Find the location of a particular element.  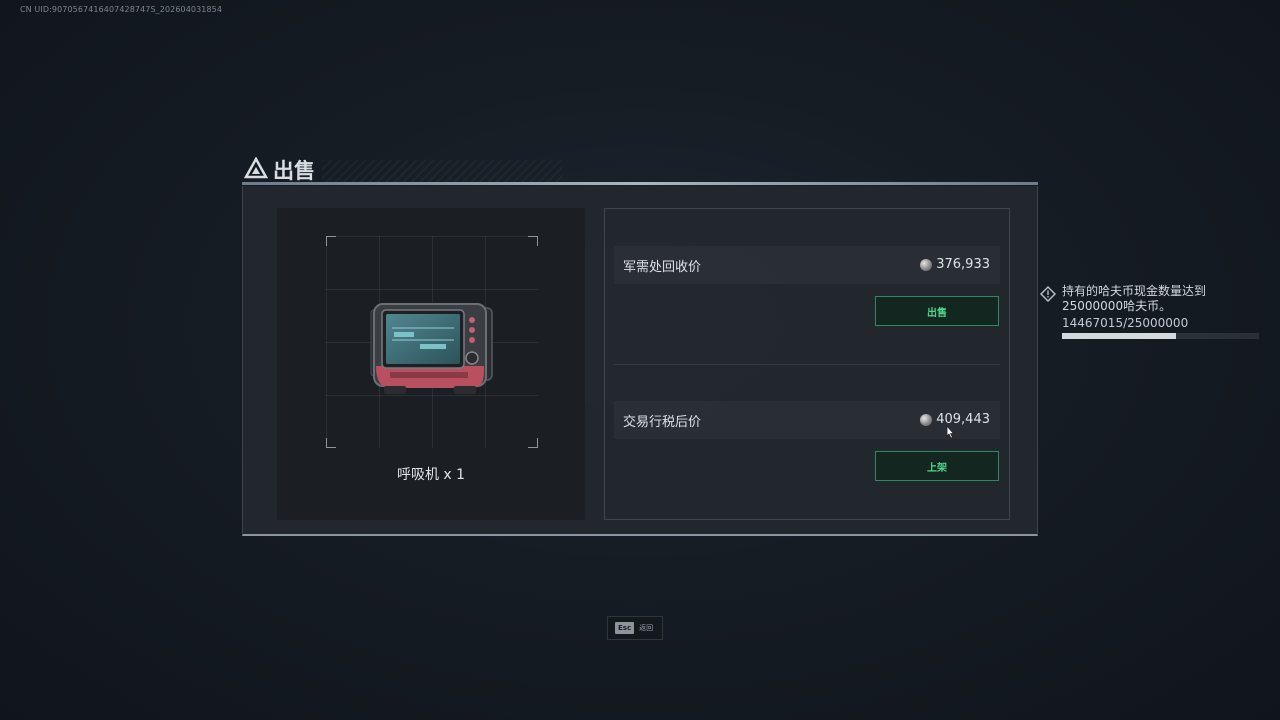

market-price-label: 交易行税后价 is located at coordinates (662, 422).